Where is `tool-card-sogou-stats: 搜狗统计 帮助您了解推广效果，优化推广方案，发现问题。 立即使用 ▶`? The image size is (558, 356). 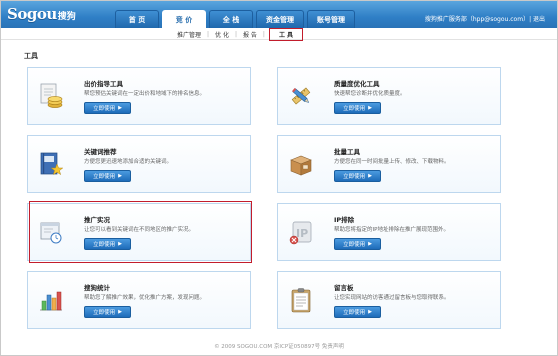 tool-card-sogou-stats: 搜狗统计 帮助您了解推广效果，优化推广方案，发现问题。 立即使用 ▶ is located at coordinates (139, 300).